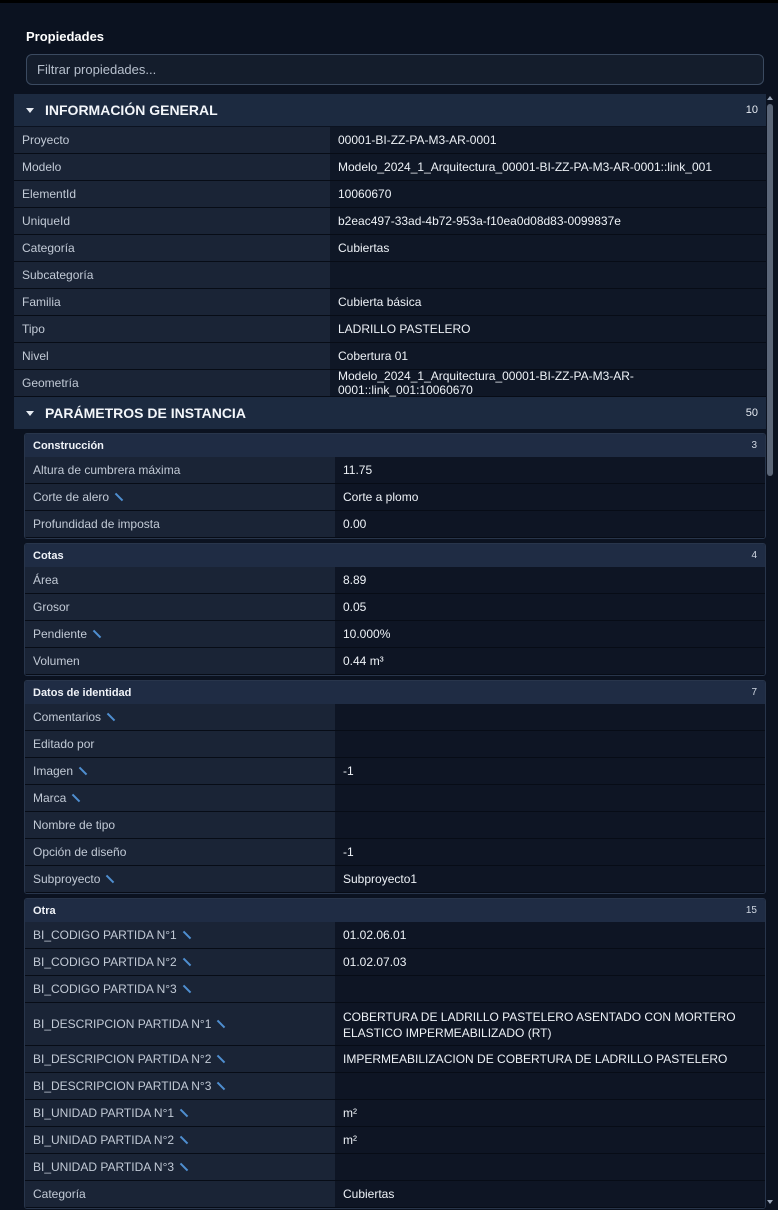  I want to click on property-value: 10.000%, so click(550, 634).